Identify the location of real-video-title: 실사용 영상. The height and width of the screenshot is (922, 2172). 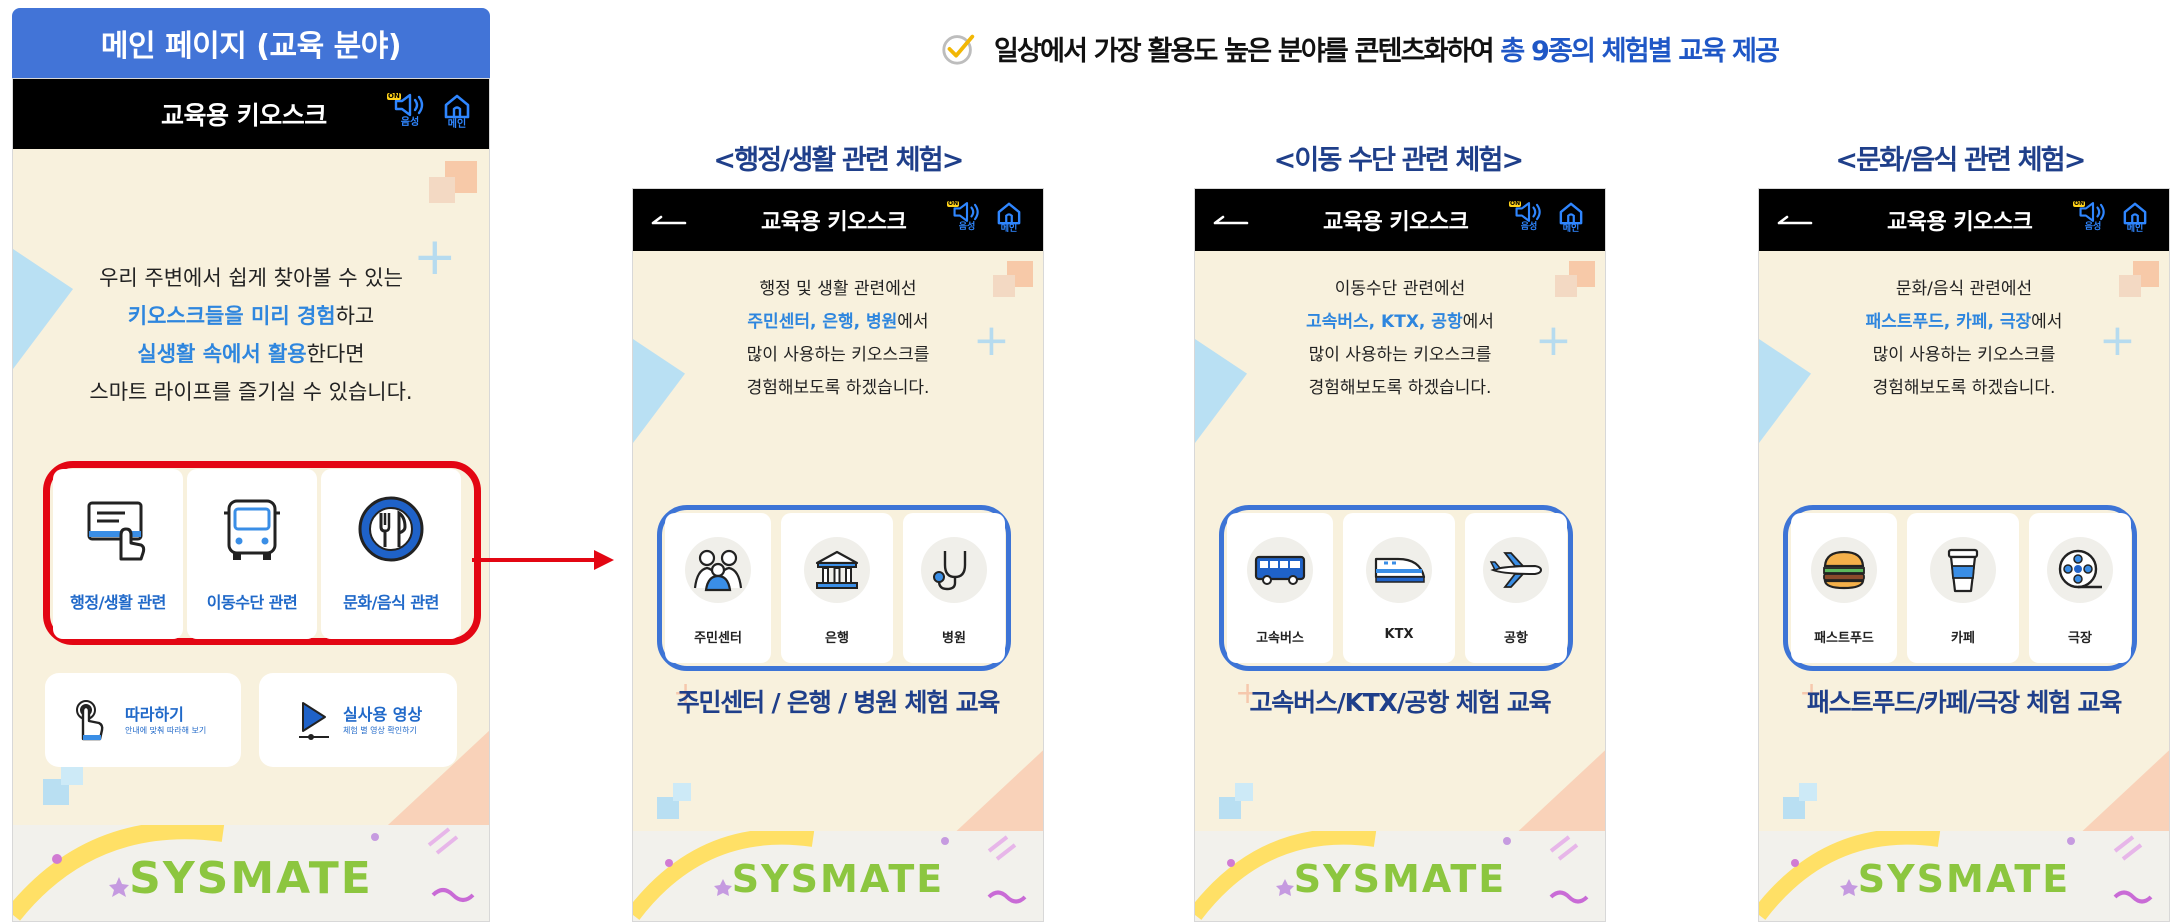
(383, 714).